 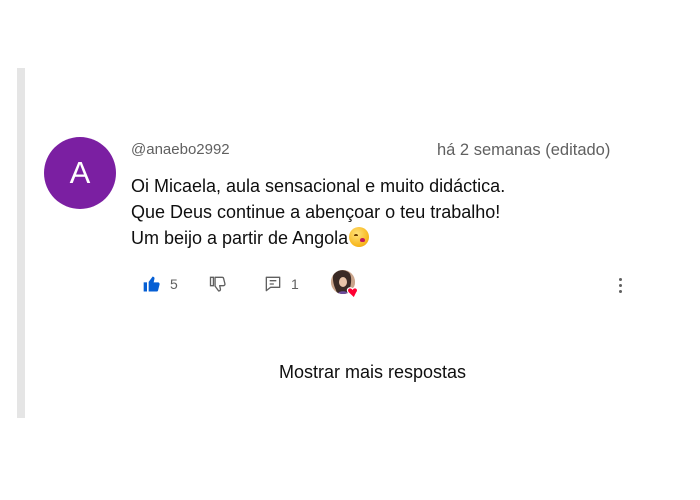 I want to click on creator-heart, so click(x=346, y=284).